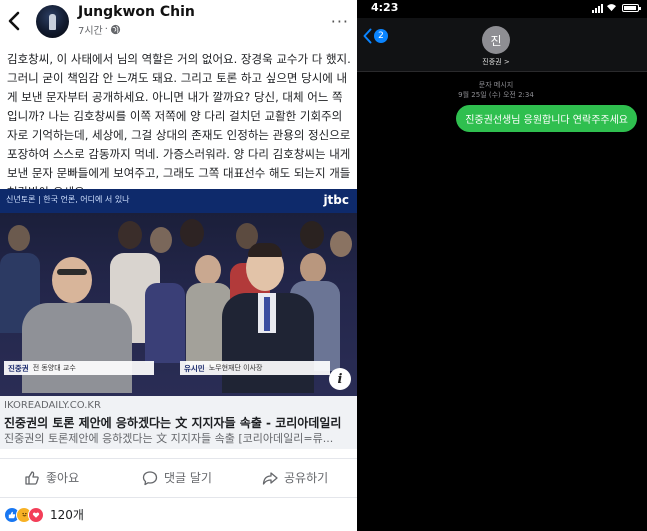 The height and width of the screenshot is (531, 647). I want to click on comment-label: 댓글 달기, so click(188, 478).